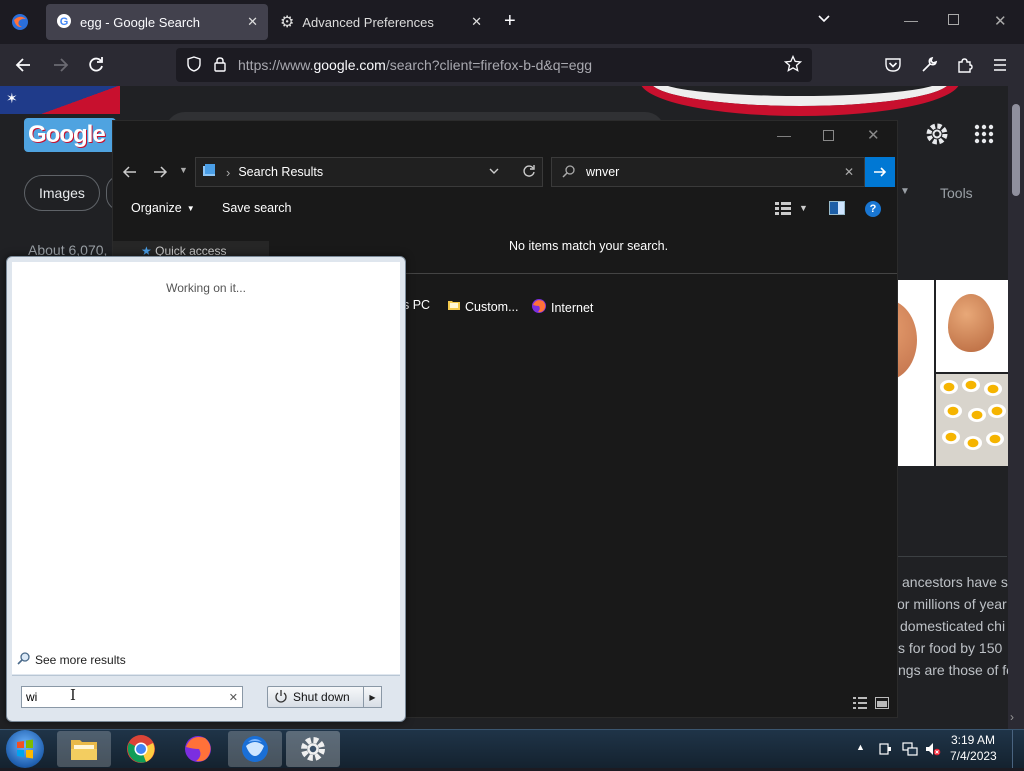 The width and height of the screenshot is (1024, 771). I want to click on close-window-button: ✕, so click(1000, 21).